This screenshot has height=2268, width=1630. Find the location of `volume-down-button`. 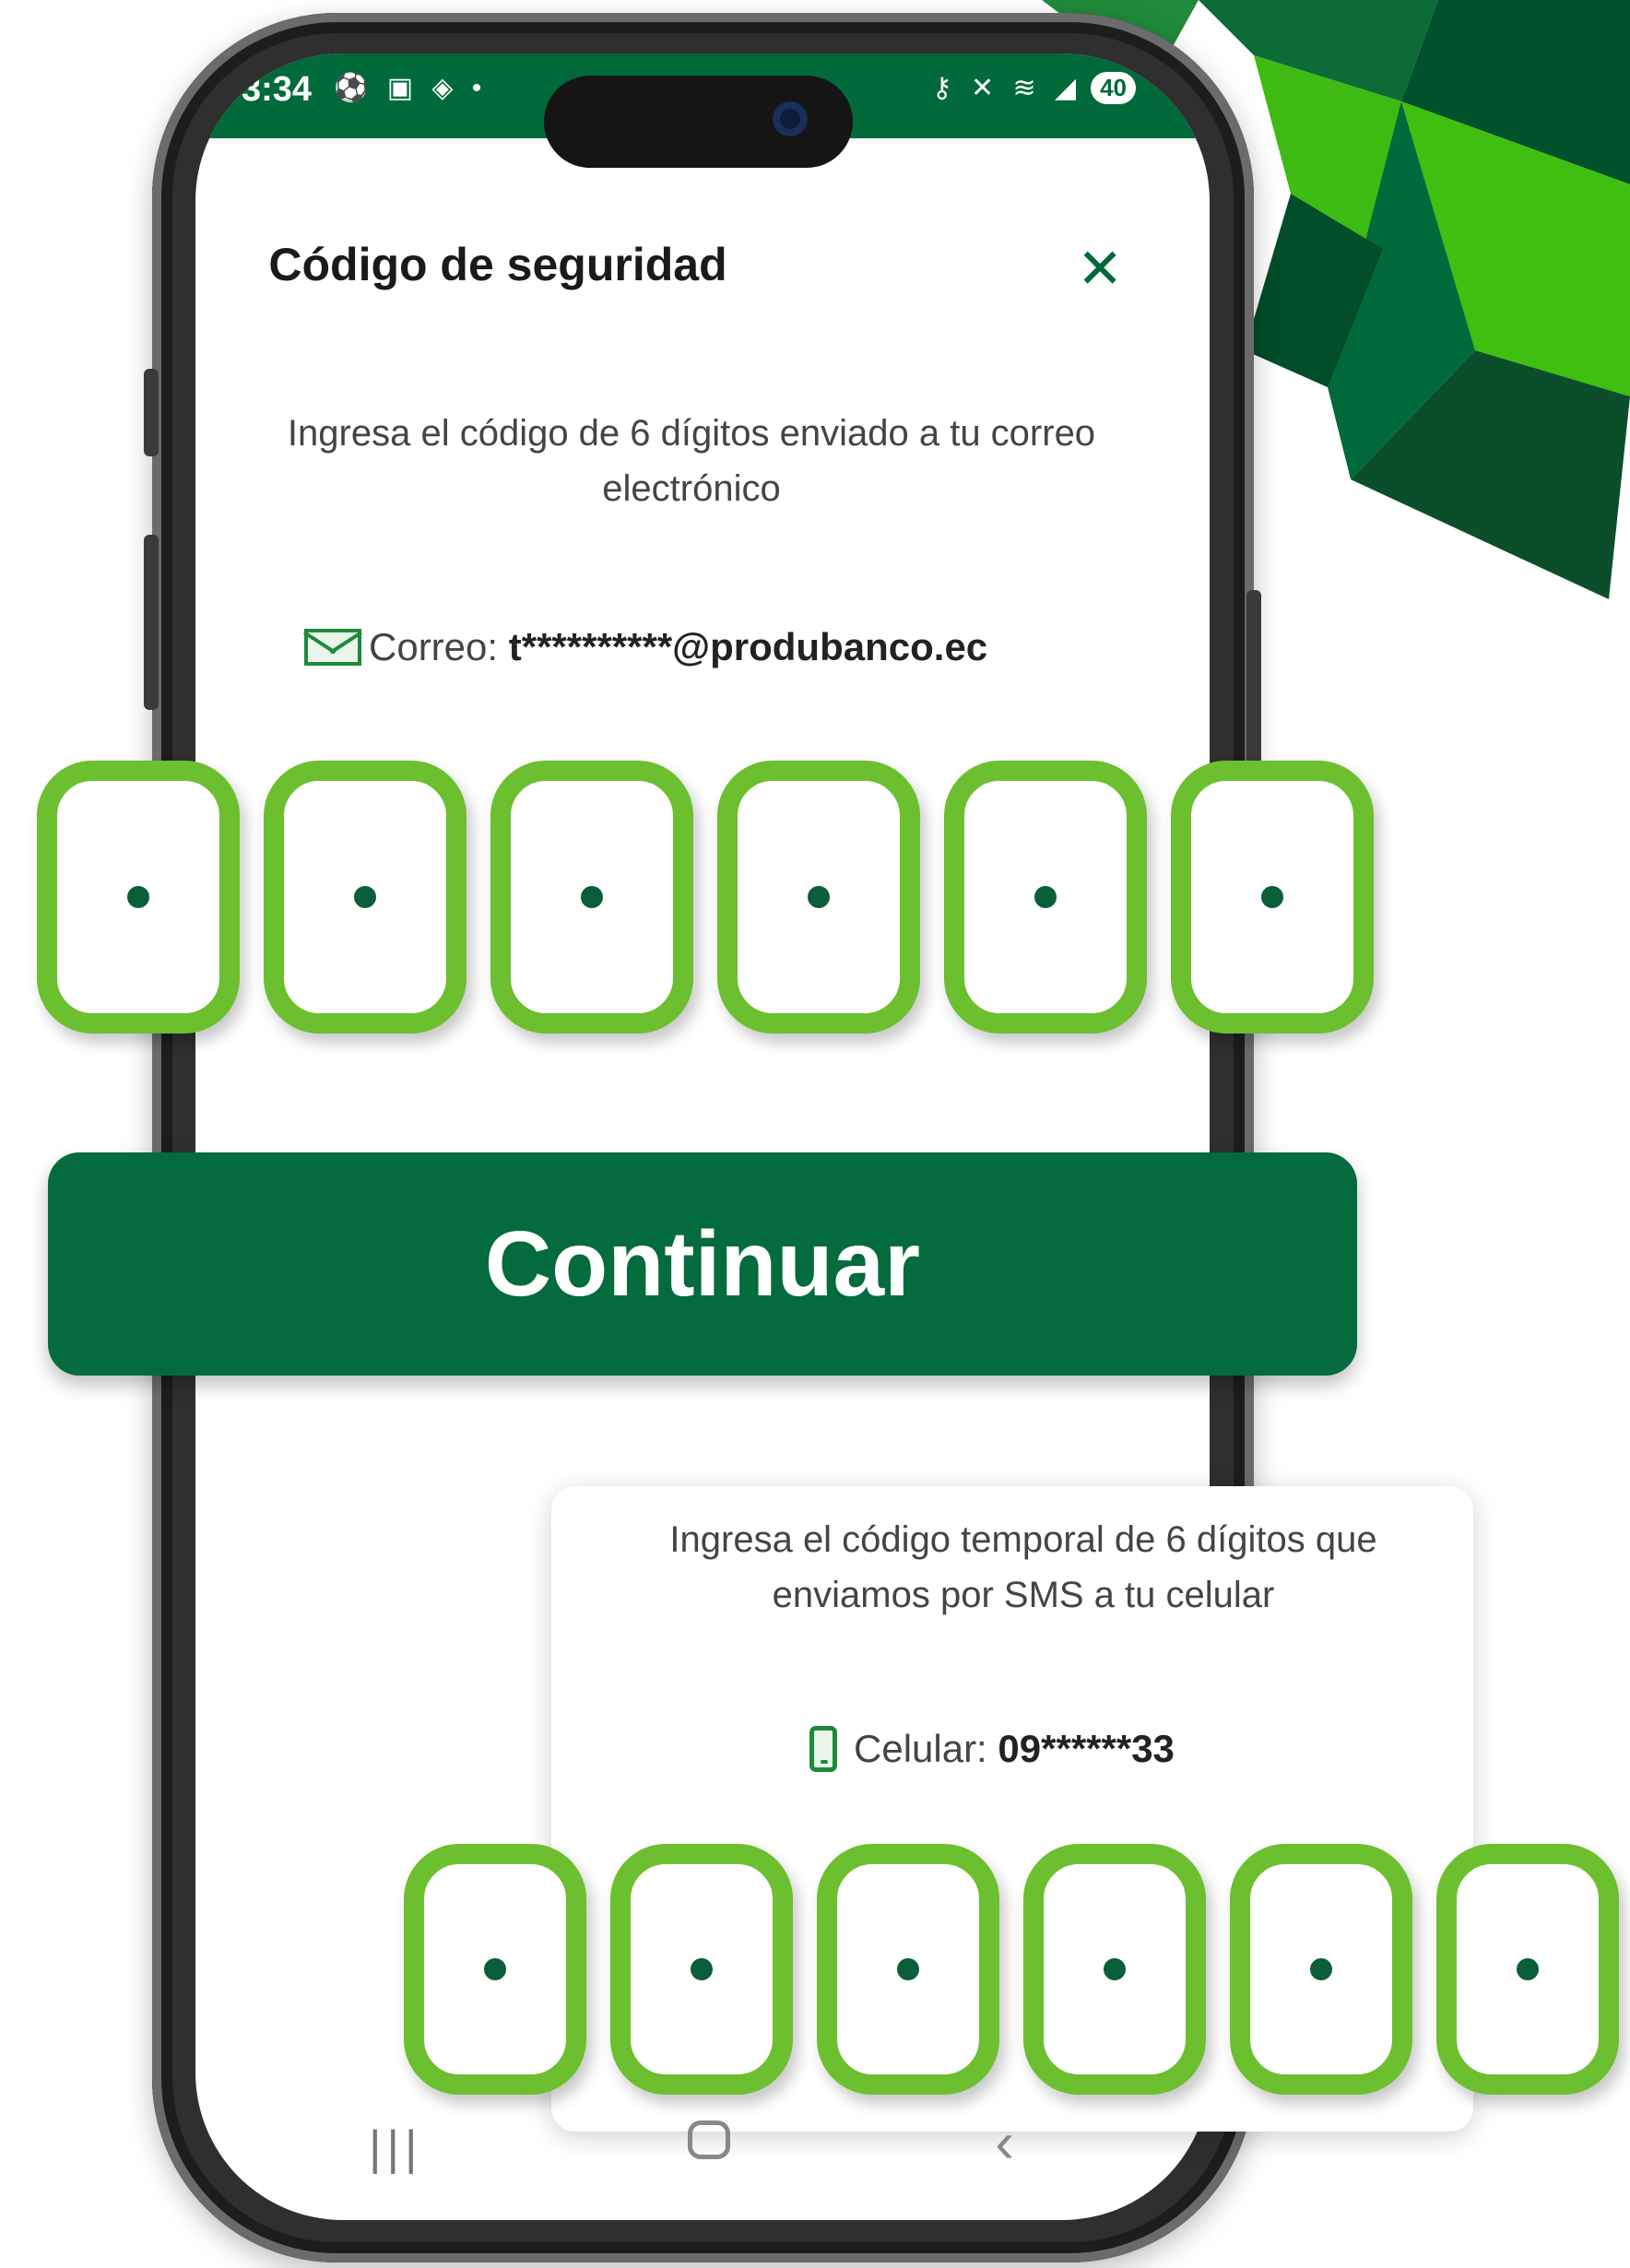

volume-down-button is located at coordinates (151, 622).